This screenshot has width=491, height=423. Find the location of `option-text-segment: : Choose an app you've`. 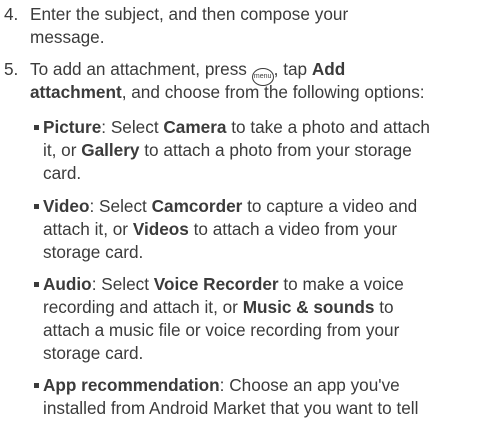

option-text-segment: : Choose an app you've is located at coordinates (309, 385).